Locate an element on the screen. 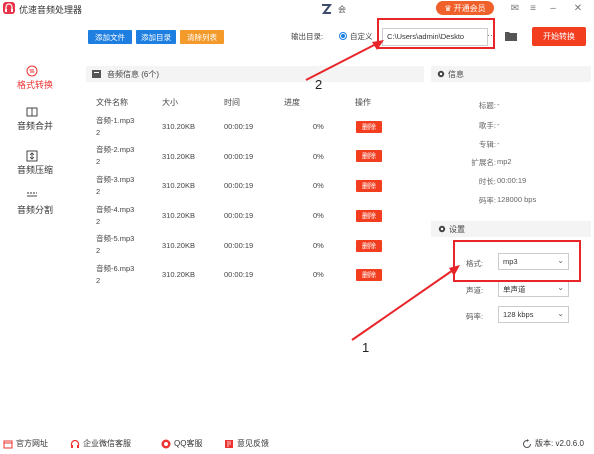 The width and height of the screenshot is (594, 454). app-logo-icon is located at coordinates (9, 8).